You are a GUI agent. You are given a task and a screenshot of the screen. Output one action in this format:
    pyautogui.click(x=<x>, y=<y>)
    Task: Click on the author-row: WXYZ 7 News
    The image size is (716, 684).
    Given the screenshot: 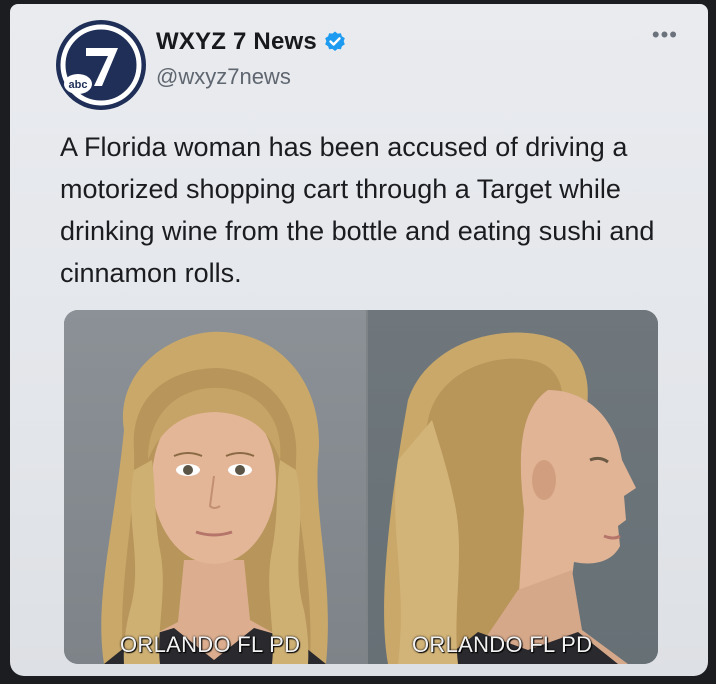 What is the action you would take?
    pyautogui.click(x=251, y=42)
    